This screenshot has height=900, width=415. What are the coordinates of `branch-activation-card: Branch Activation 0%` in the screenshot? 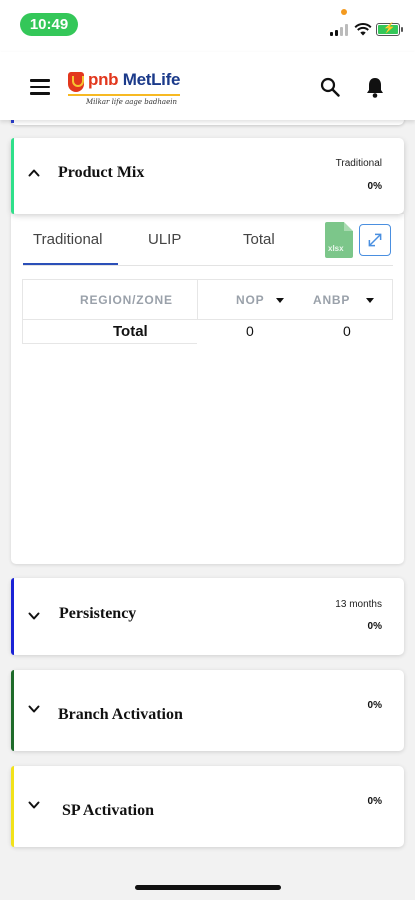 It's located at (207, 710).